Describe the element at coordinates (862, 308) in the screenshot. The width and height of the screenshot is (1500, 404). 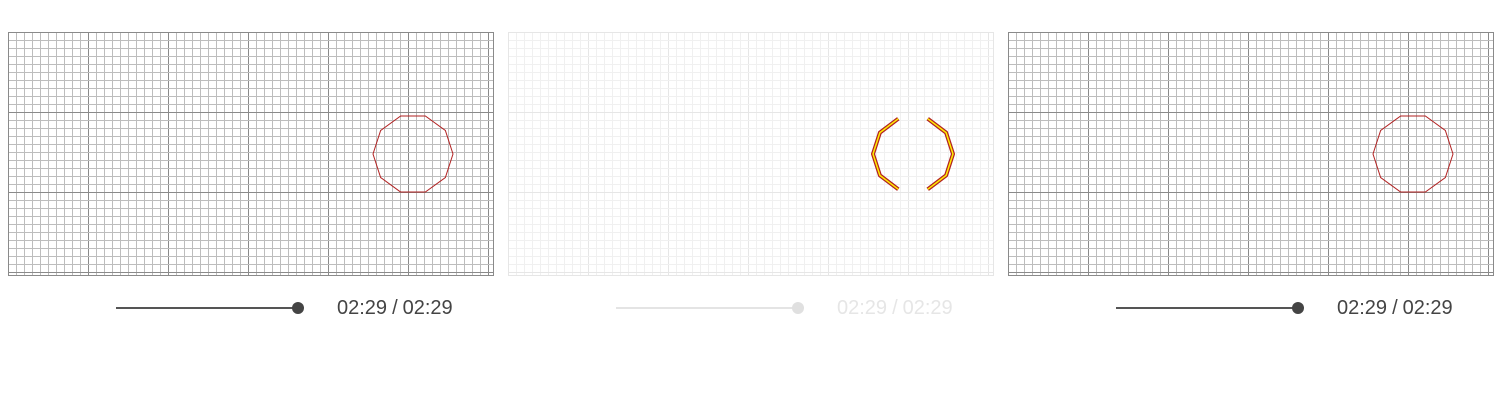
I see `middle-time-current: 02:29` at that location.